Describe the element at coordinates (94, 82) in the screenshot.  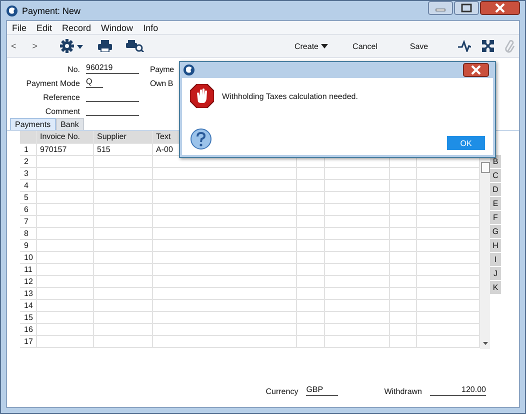
I see `input-field: Q` at that location.